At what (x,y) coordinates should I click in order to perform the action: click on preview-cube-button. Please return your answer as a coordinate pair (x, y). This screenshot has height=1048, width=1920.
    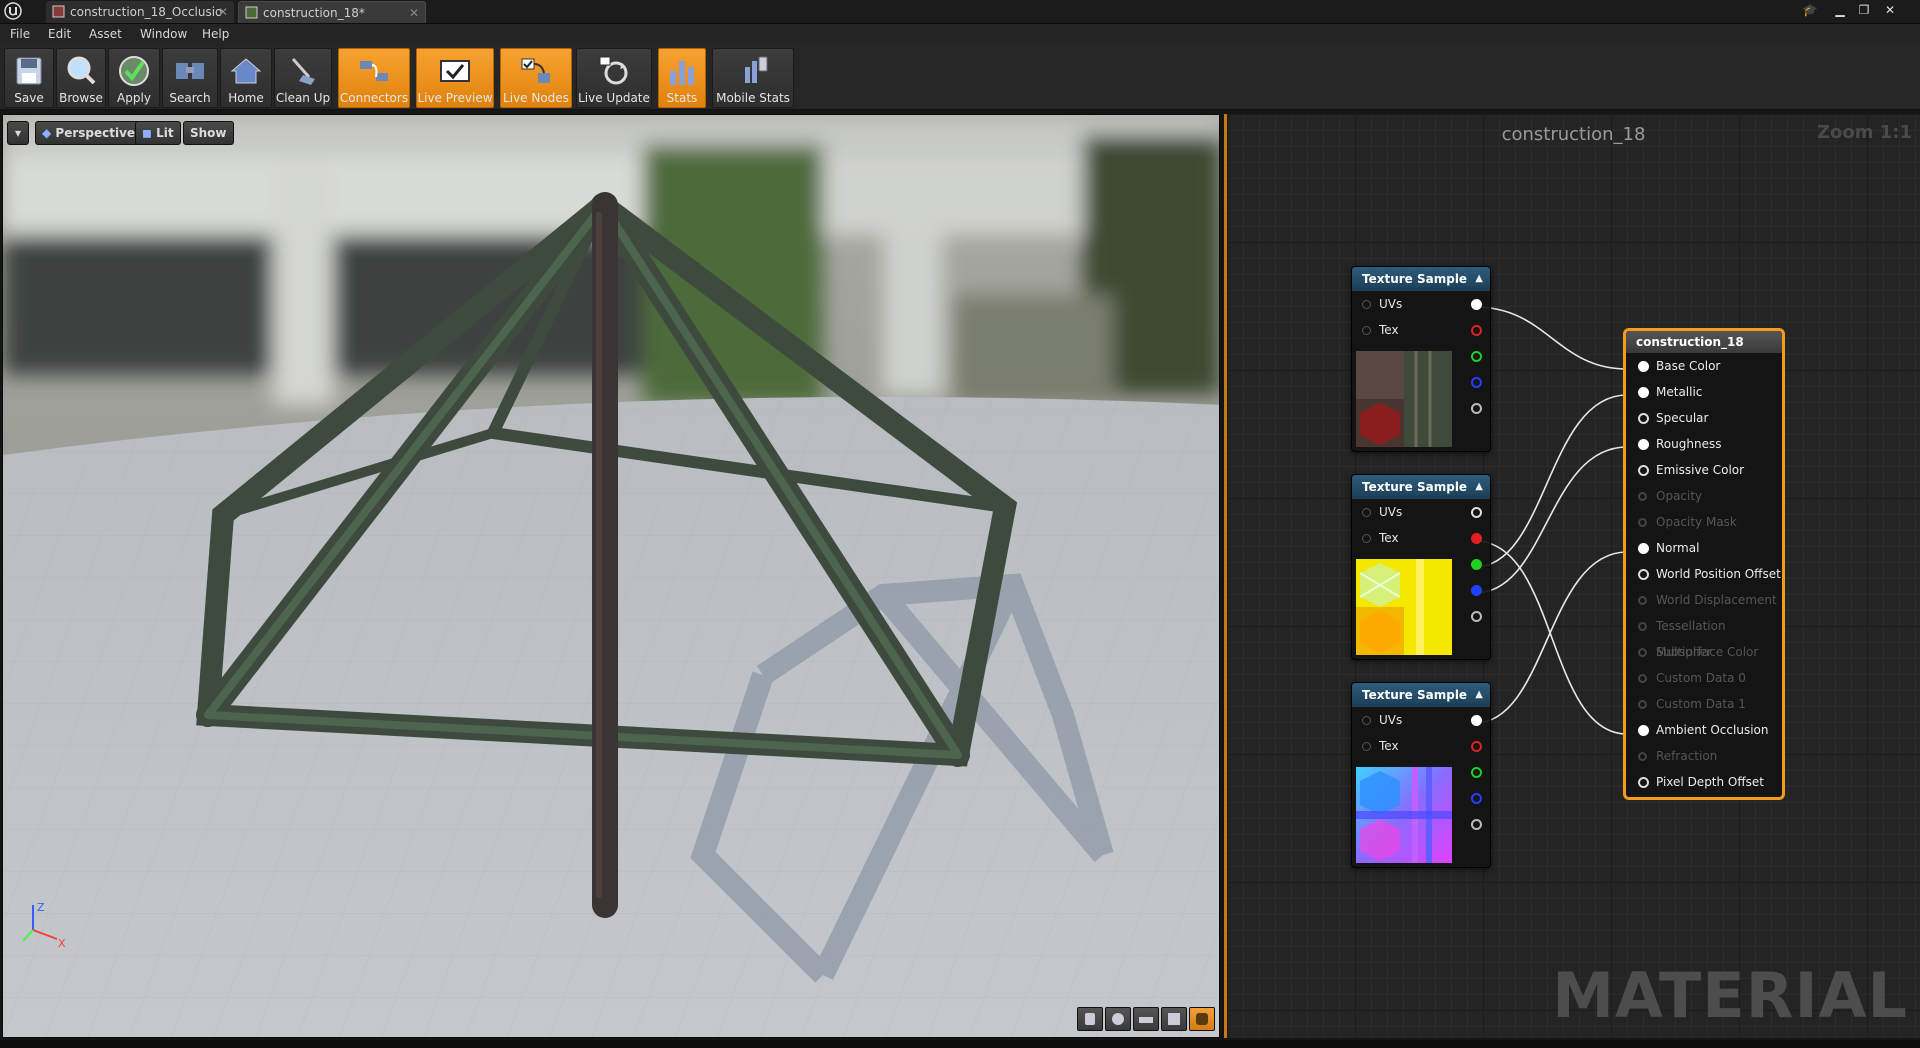
    Looking at the image, I should click on (1174, 1019).